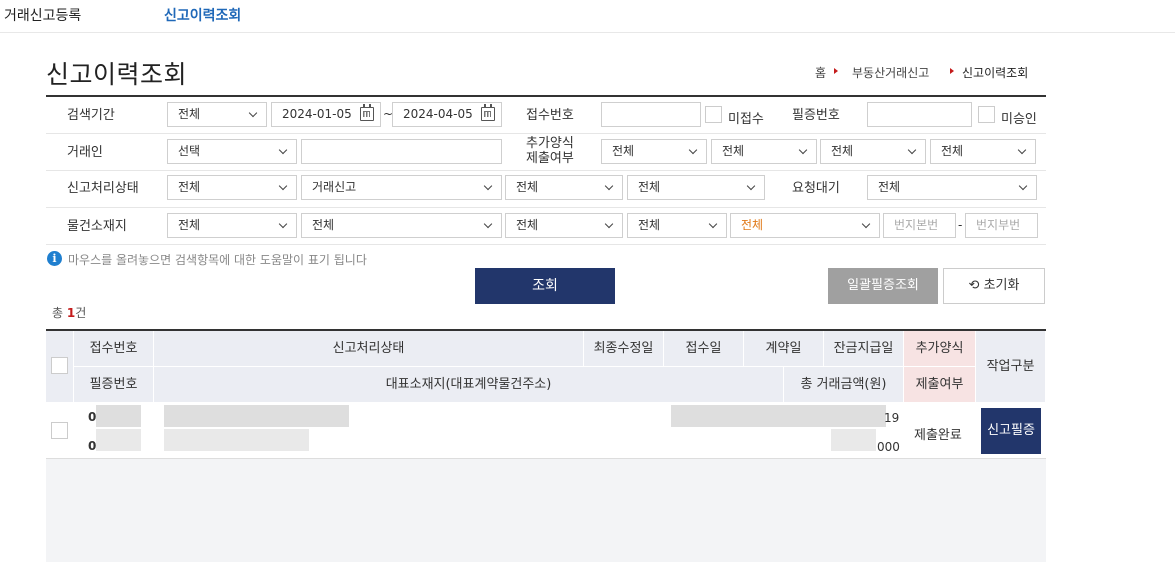  Describe the element at coordinates (97, 226) in the screenshot. I see `location-label: 물건소재지` at that location.